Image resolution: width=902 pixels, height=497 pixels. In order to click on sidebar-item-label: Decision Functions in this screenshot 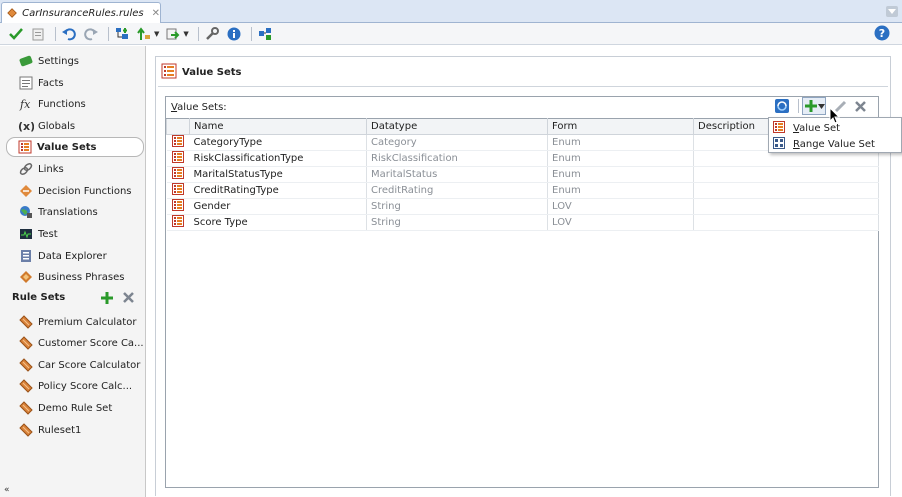, I will do `click(85, 191)`.